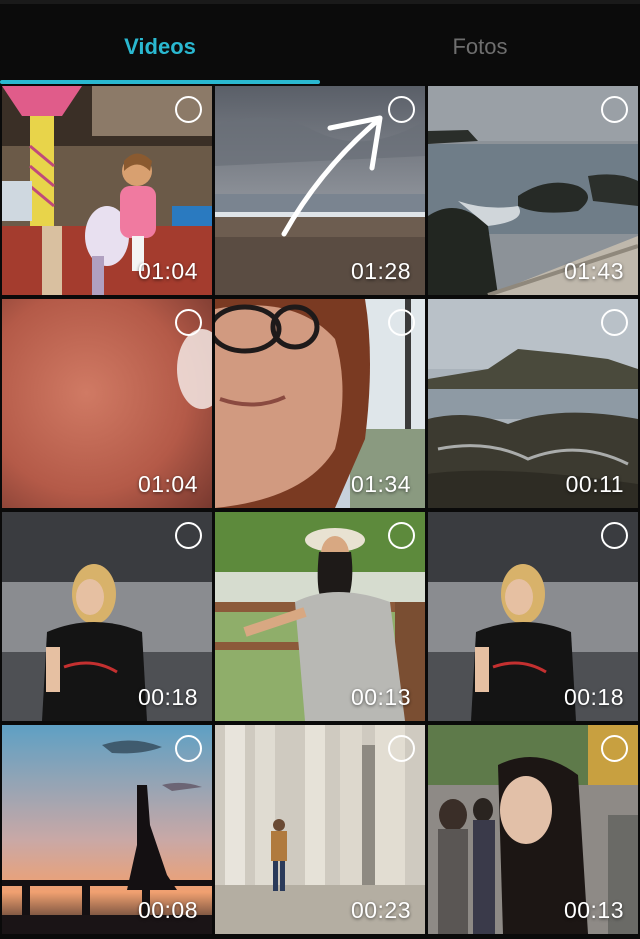  I want to click on video-duration: 01:34, so click(380, 484).